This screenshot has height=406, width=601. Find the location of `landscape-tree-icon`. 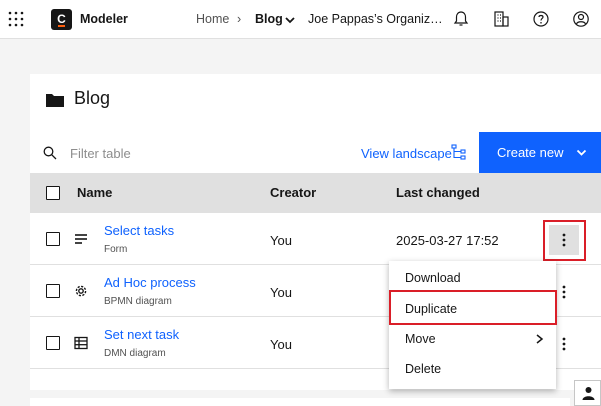

landscape-tree-icon is located at coordinates (459, 152).